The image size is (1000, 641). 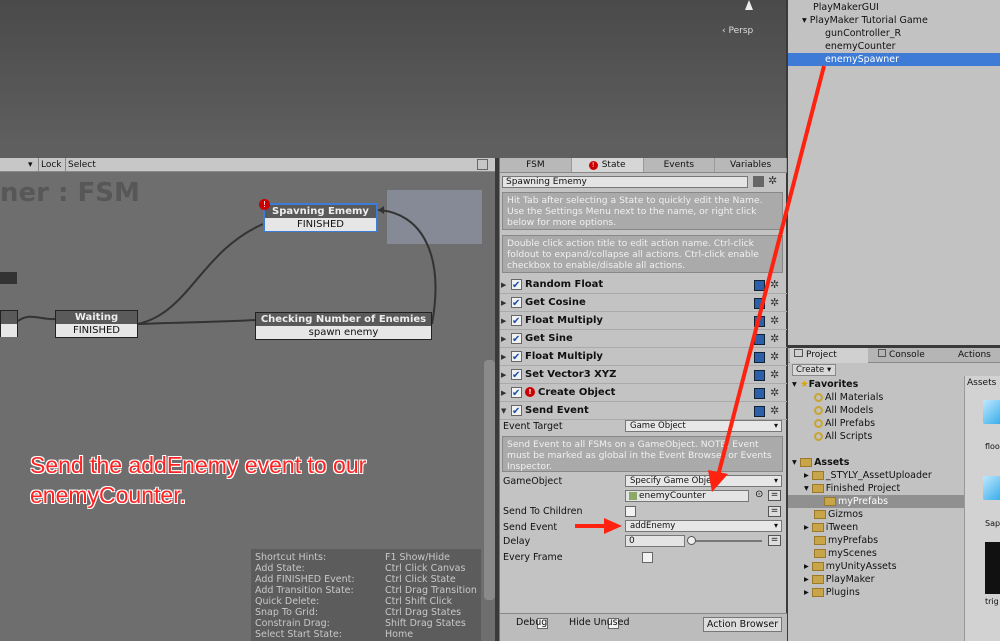 What do you see at coordinates (992, 446) in the screenshot?
I see `asset-label: floo` at bounding box center [992, 446].